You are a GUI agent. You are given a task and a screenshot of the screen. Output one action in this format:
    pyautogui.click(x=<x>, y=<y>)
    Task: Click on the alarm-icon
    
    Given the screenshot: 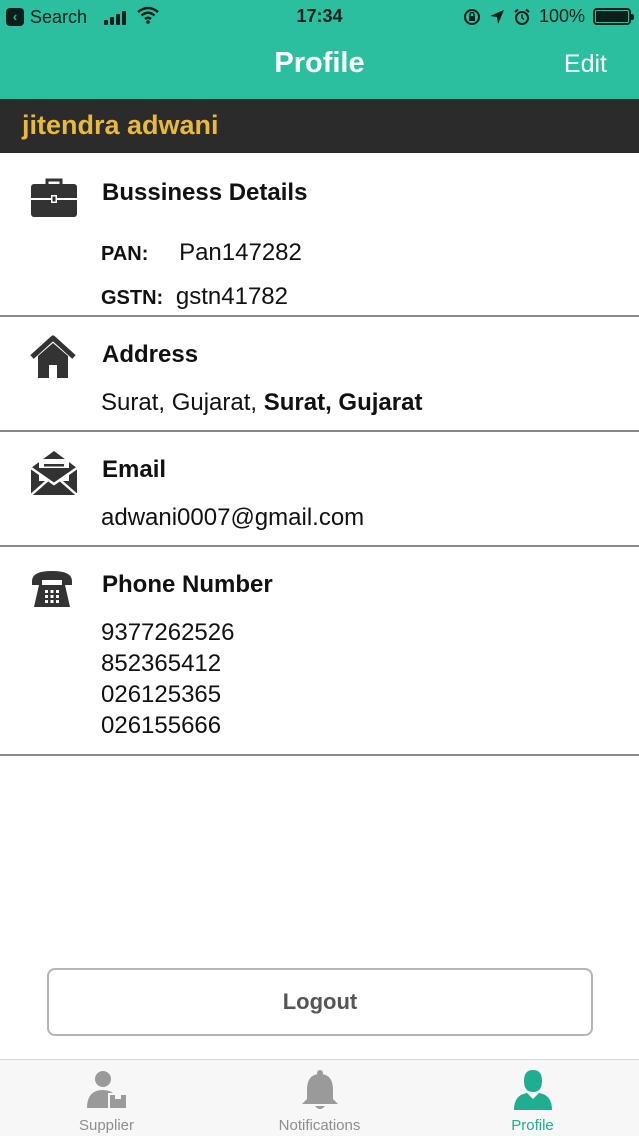 What is the action you would take?
    pyautogui.click(x=522, y=16)
    